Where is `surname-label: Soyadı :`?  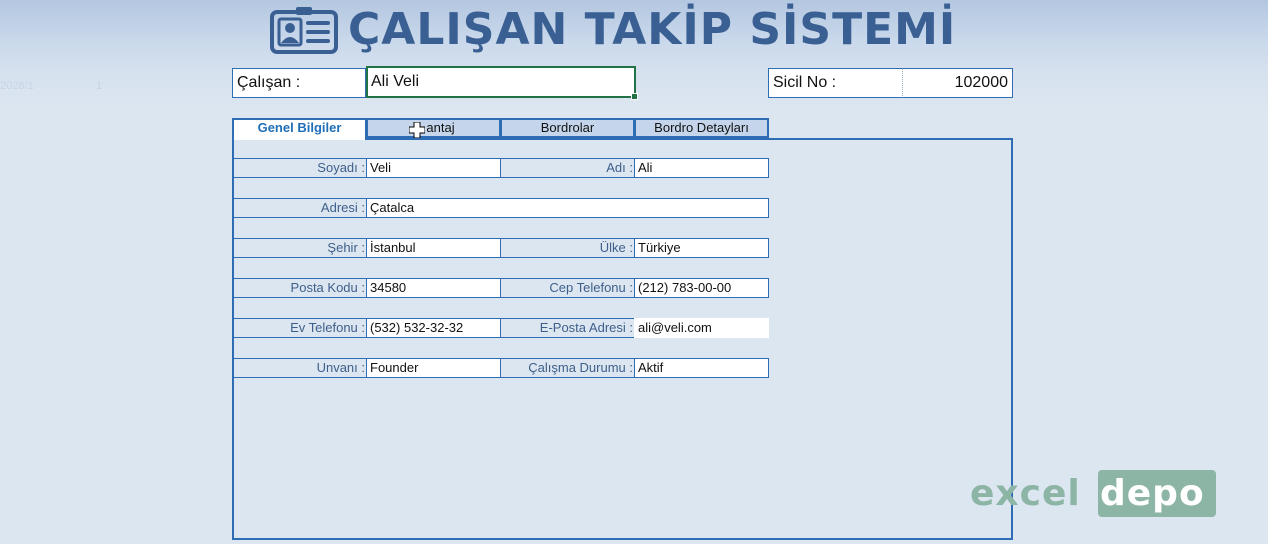
surname-label: Soyadı : is located at coordinates (299, 168).